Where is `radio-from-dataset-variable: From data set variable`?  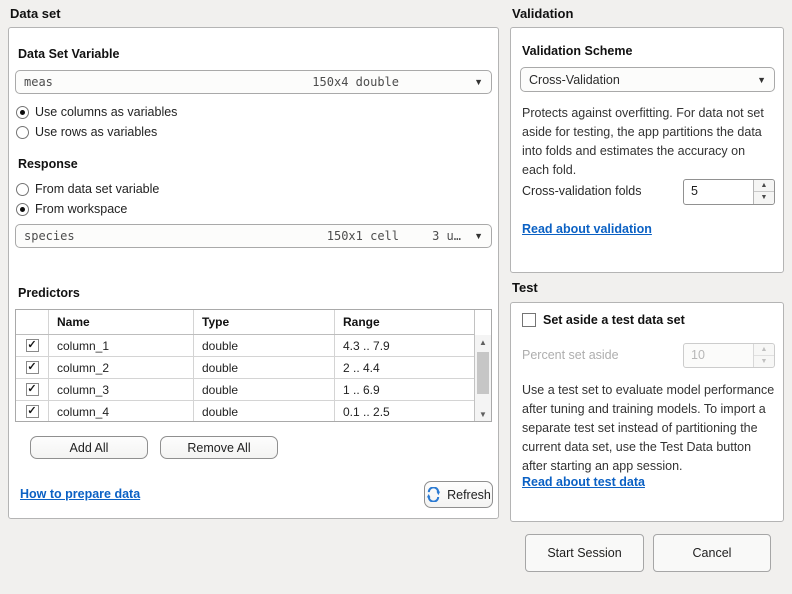
radio-from-dataset-variable: From data set variable is located at coordinates (87, 189).